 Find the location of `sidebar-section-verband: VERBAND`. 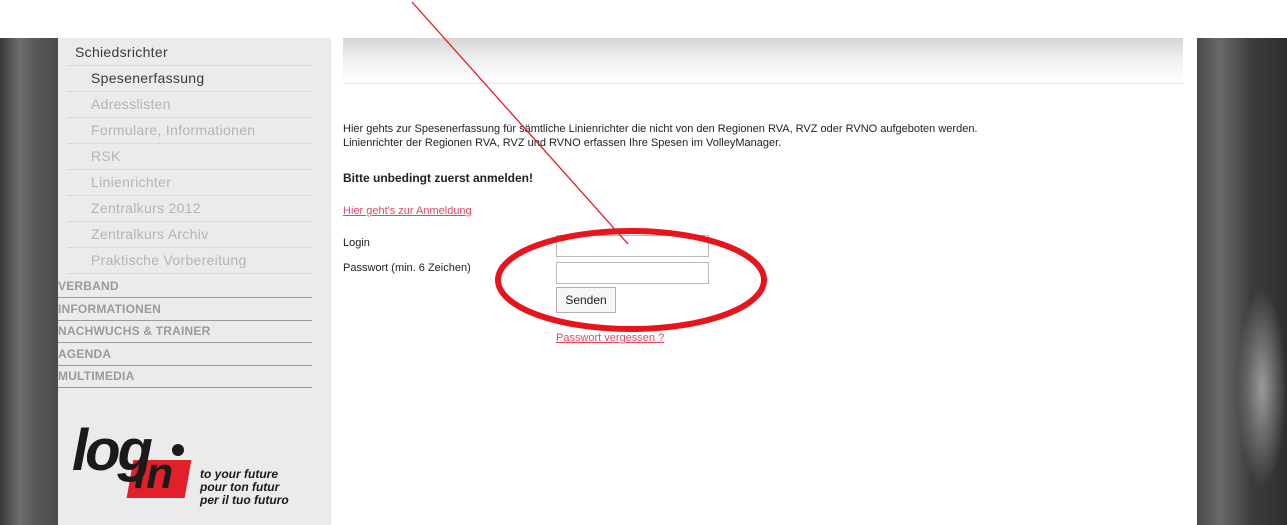

sidebar-section-verband: VERBAND is located at coordinates (185, 286).